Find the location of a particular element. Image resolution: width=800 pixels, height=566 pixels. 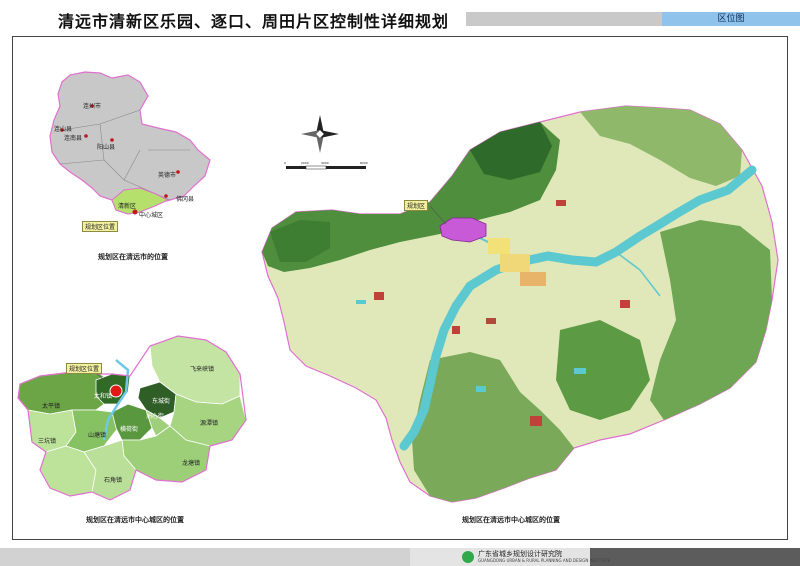

scale-label: 0 is located at coordinates (285, 163).